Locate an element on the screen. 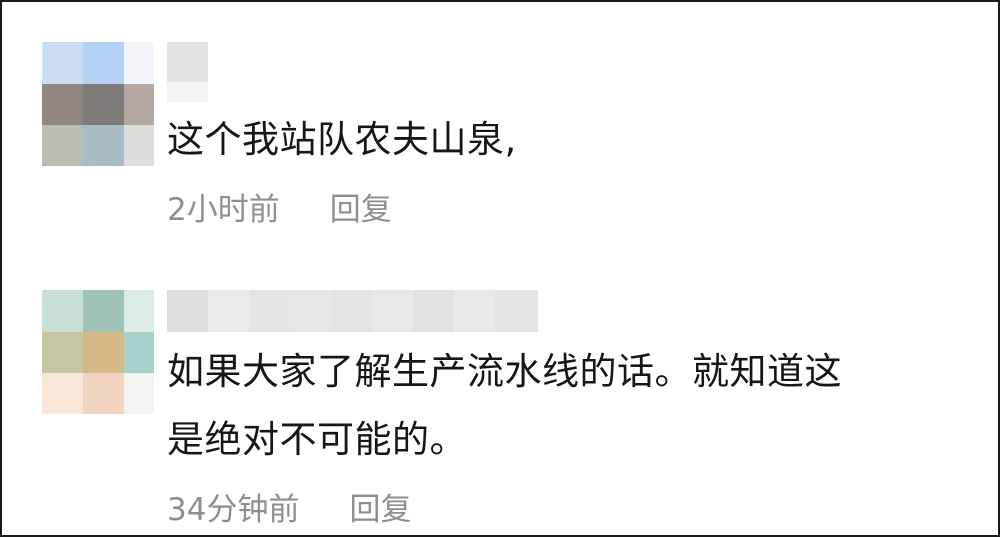  comment-time: 2小时前 is located at coordinates (223, 209).